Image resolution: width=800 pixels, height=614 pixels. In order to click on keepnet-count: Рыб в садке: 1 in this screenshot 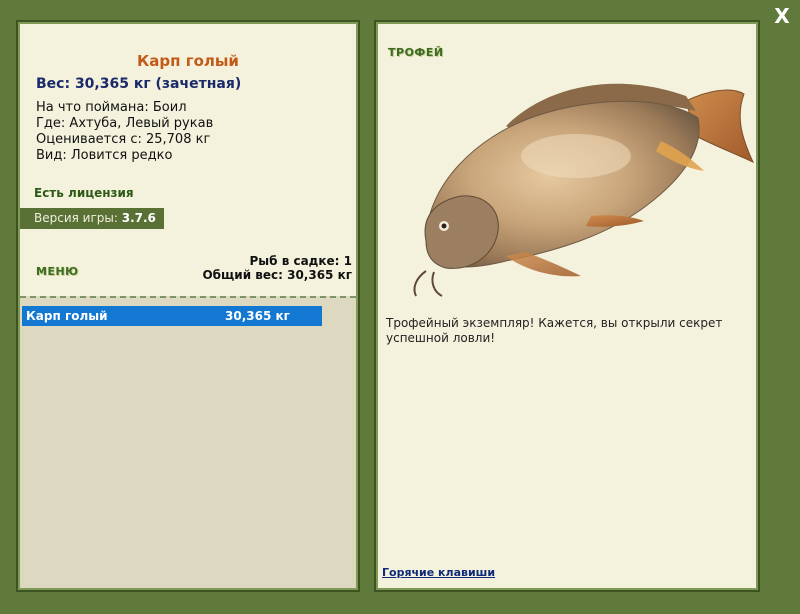, I will do `click(301, 261)`.